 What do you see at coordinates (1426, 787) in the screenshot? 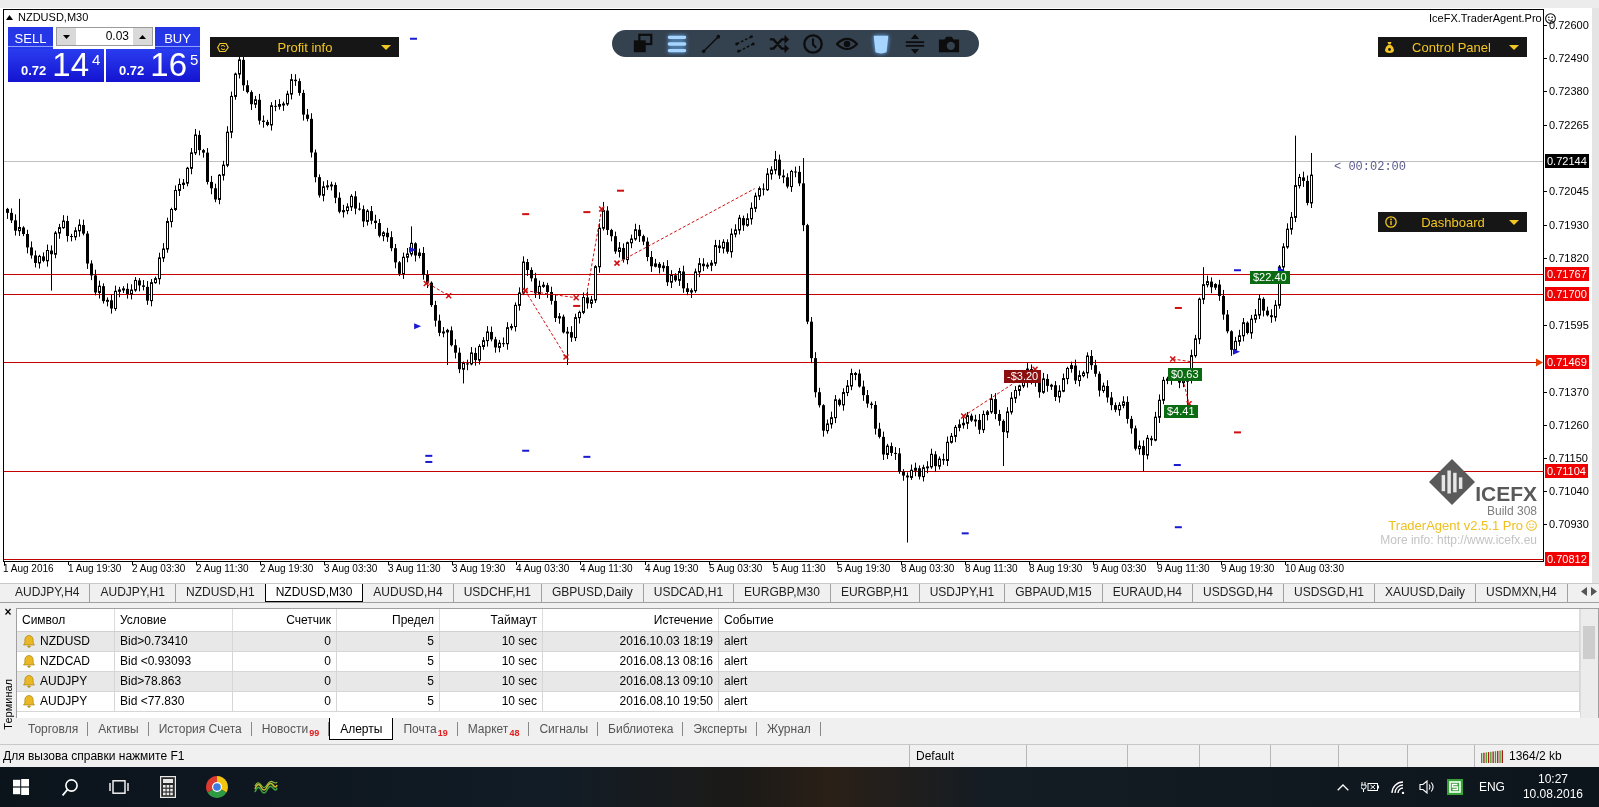
I see `speaker-icon` at bounding box center [1426, 787].